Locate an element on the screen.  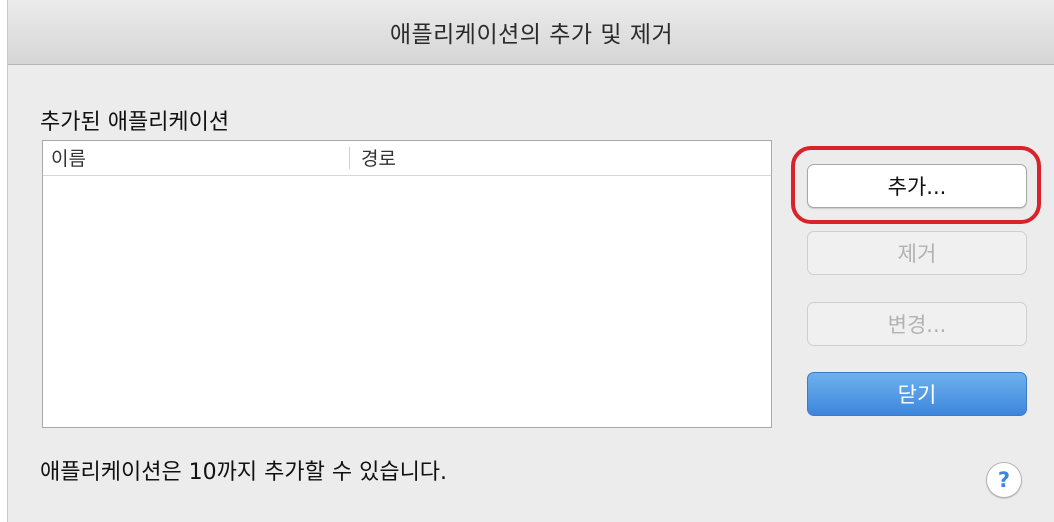
window-title: 애플리케이션의 추가 및 제거 is located at coordinates (531, 35).